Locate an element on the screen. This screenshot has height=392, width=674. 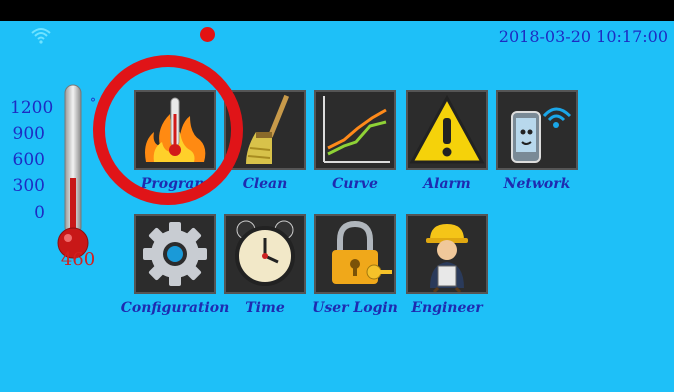
wifi-icon is located at coordinates (41, 36).